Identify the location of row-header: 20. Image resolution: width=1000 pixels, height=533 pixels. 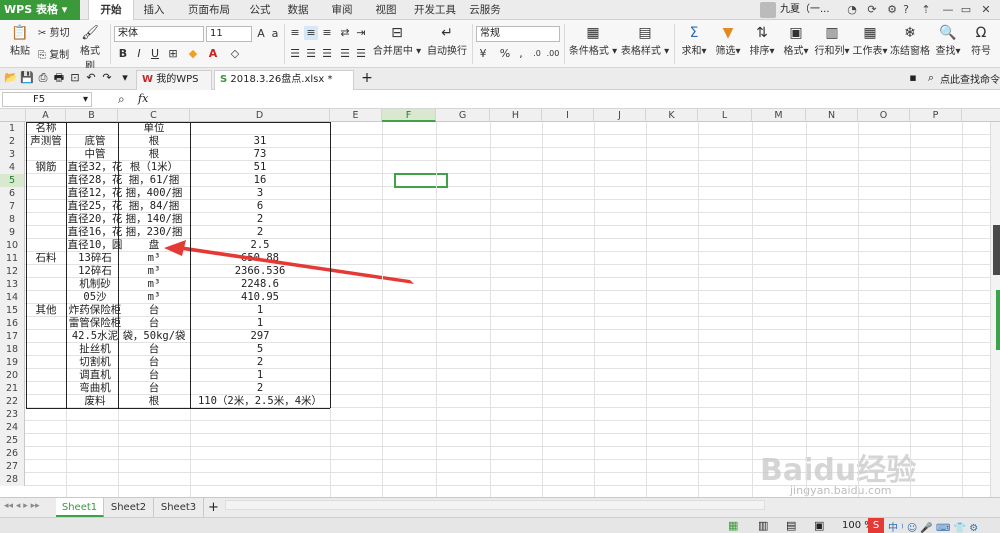
(12, 375).